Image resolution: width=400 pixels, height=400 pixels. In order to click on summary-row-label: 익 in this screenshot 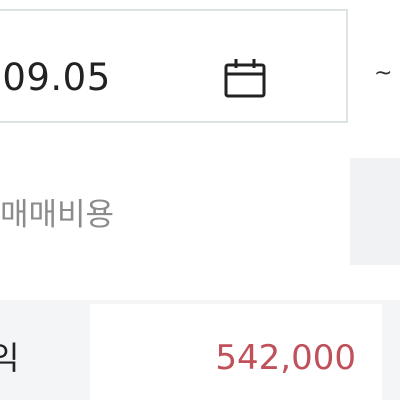, I will do `click(10, 358)`.